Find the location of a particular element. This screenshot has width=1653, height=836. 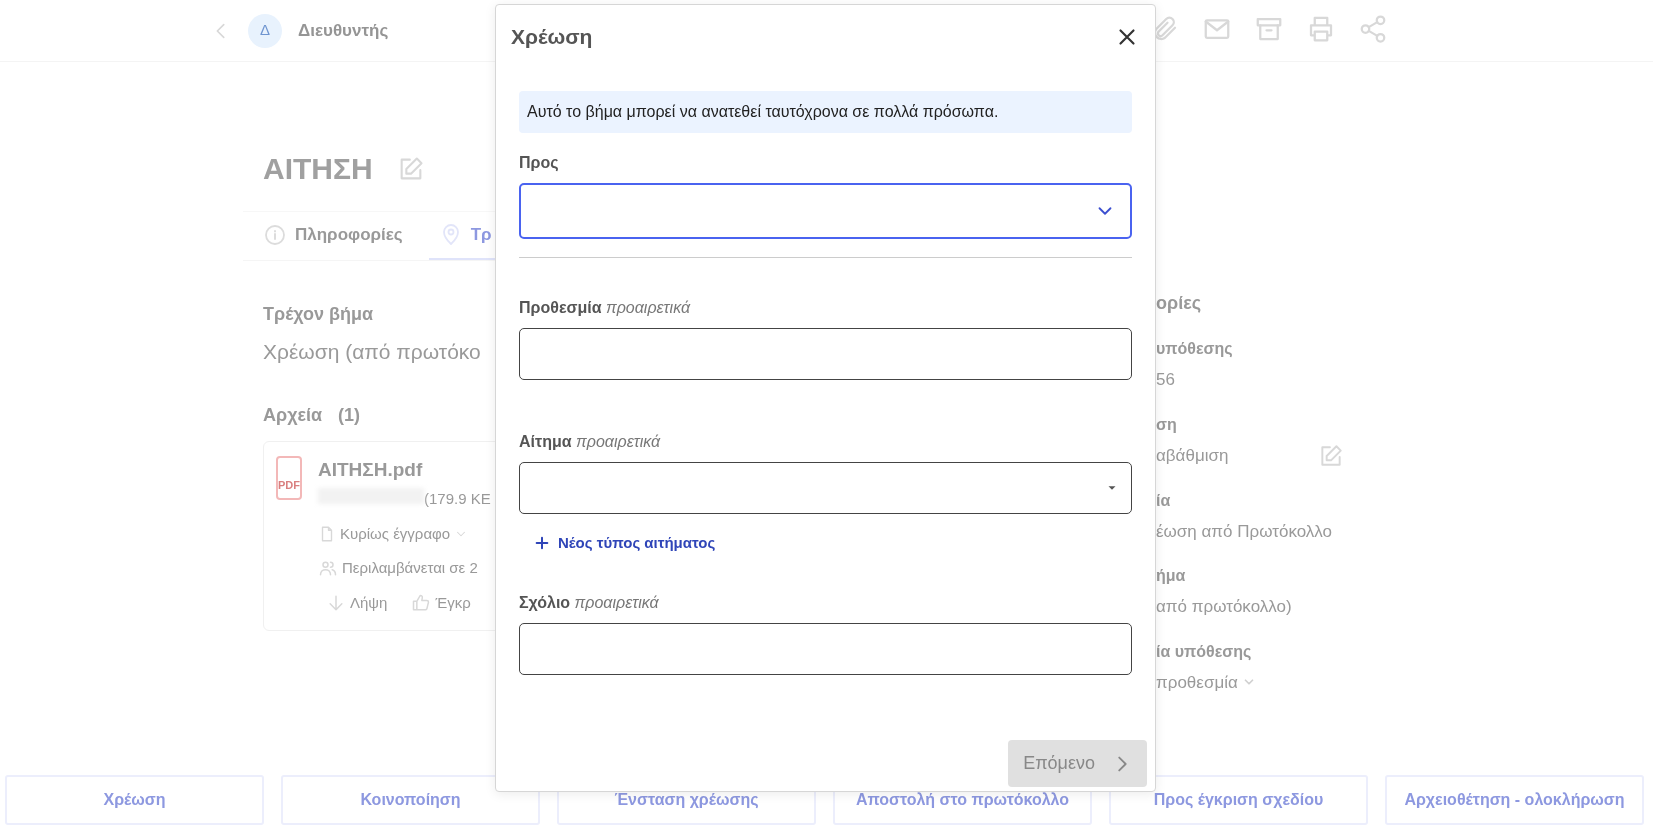

field-label: Σχόλιο προαιρετικά is located at coordinates (589, 602).